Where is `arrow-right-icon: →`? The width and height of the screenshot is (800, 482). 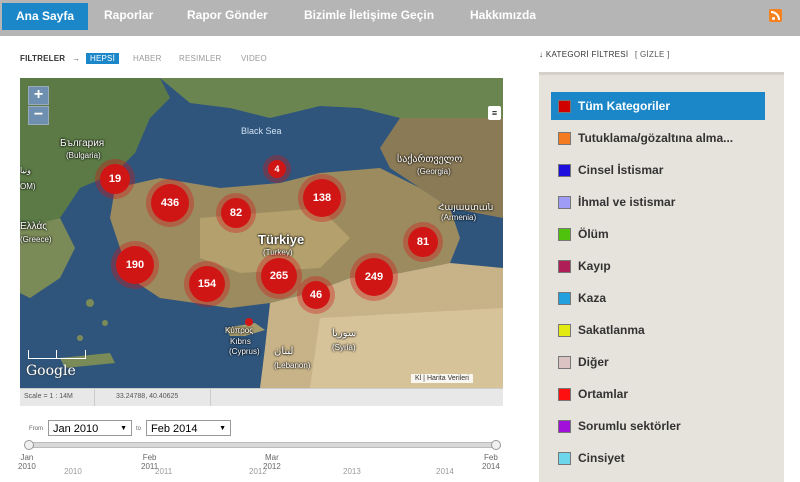
arrow-right-icon: → is located at coordinates (76, 58).